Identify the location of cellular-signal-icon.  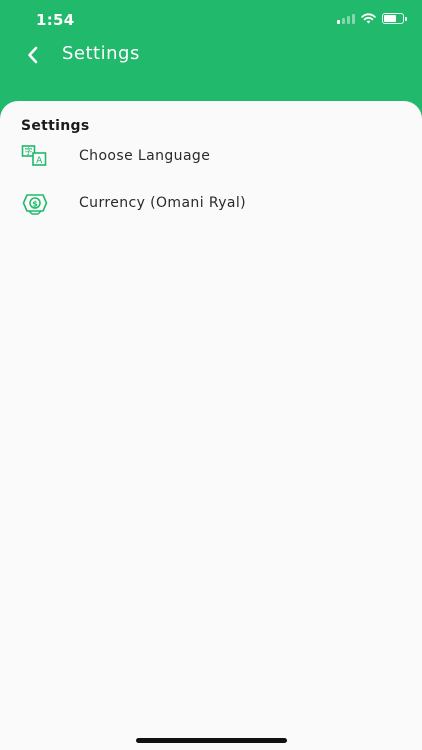
(346, 18).